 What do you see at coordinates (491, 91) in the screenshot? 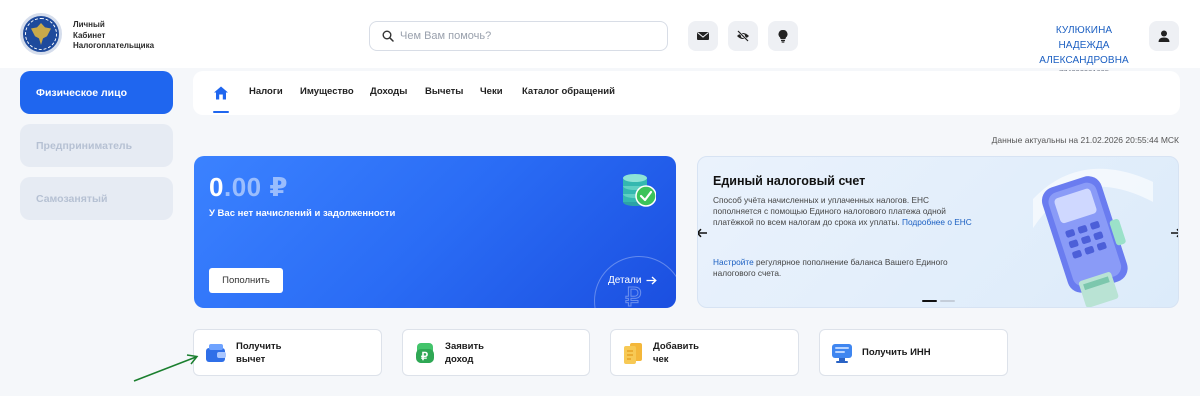
I see `nav-item-receipts: Чеки` at bounding box center [491, 91].